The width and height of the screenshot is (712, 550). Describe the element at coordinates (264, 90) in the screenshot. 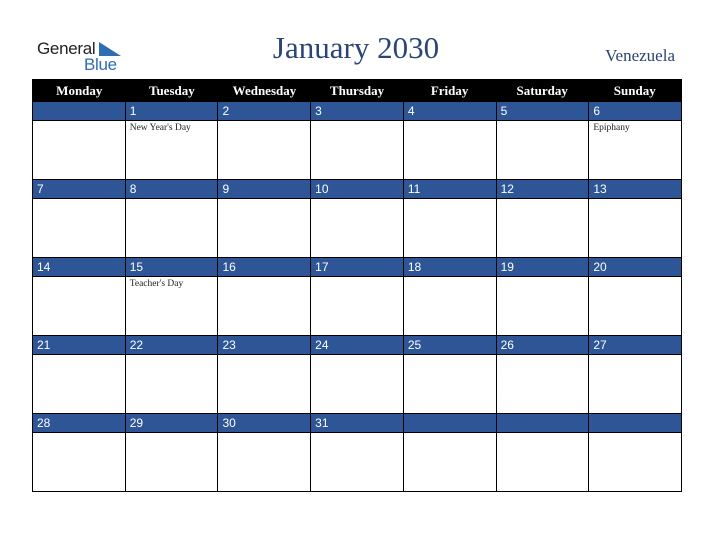

I see `weekday-header-wednesday: Wednesday` at that location.